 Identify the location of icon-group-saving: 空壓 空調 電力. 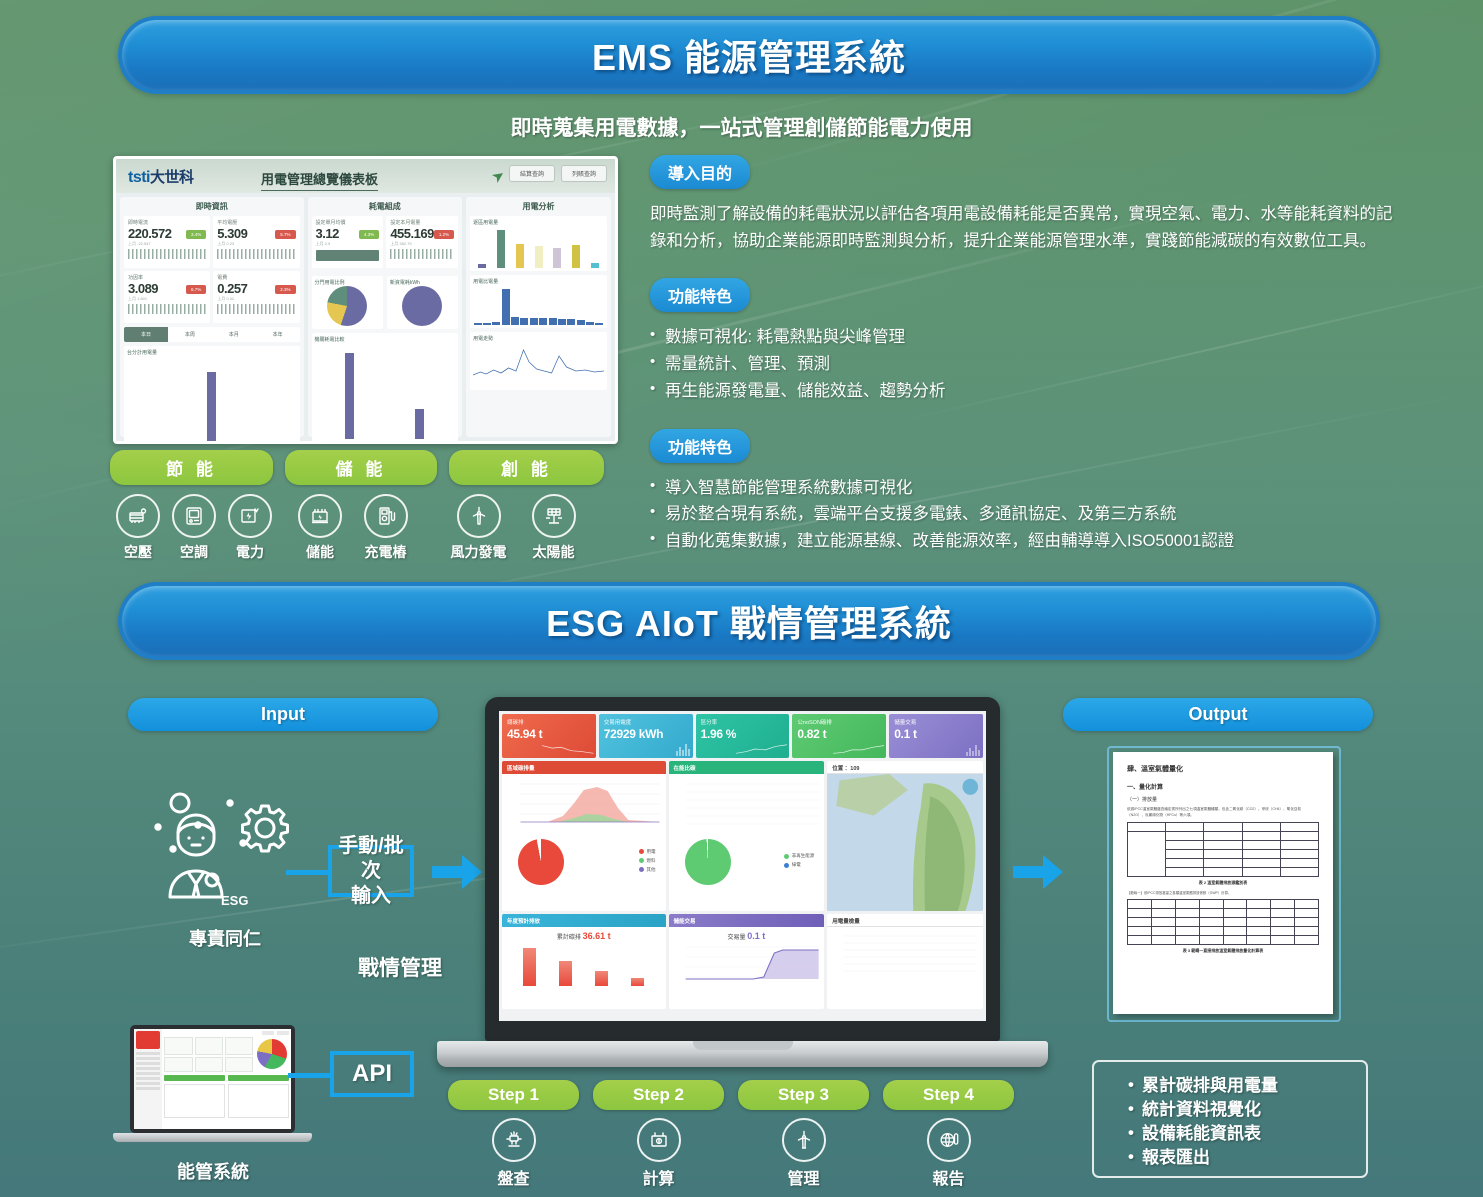
(194, 528).